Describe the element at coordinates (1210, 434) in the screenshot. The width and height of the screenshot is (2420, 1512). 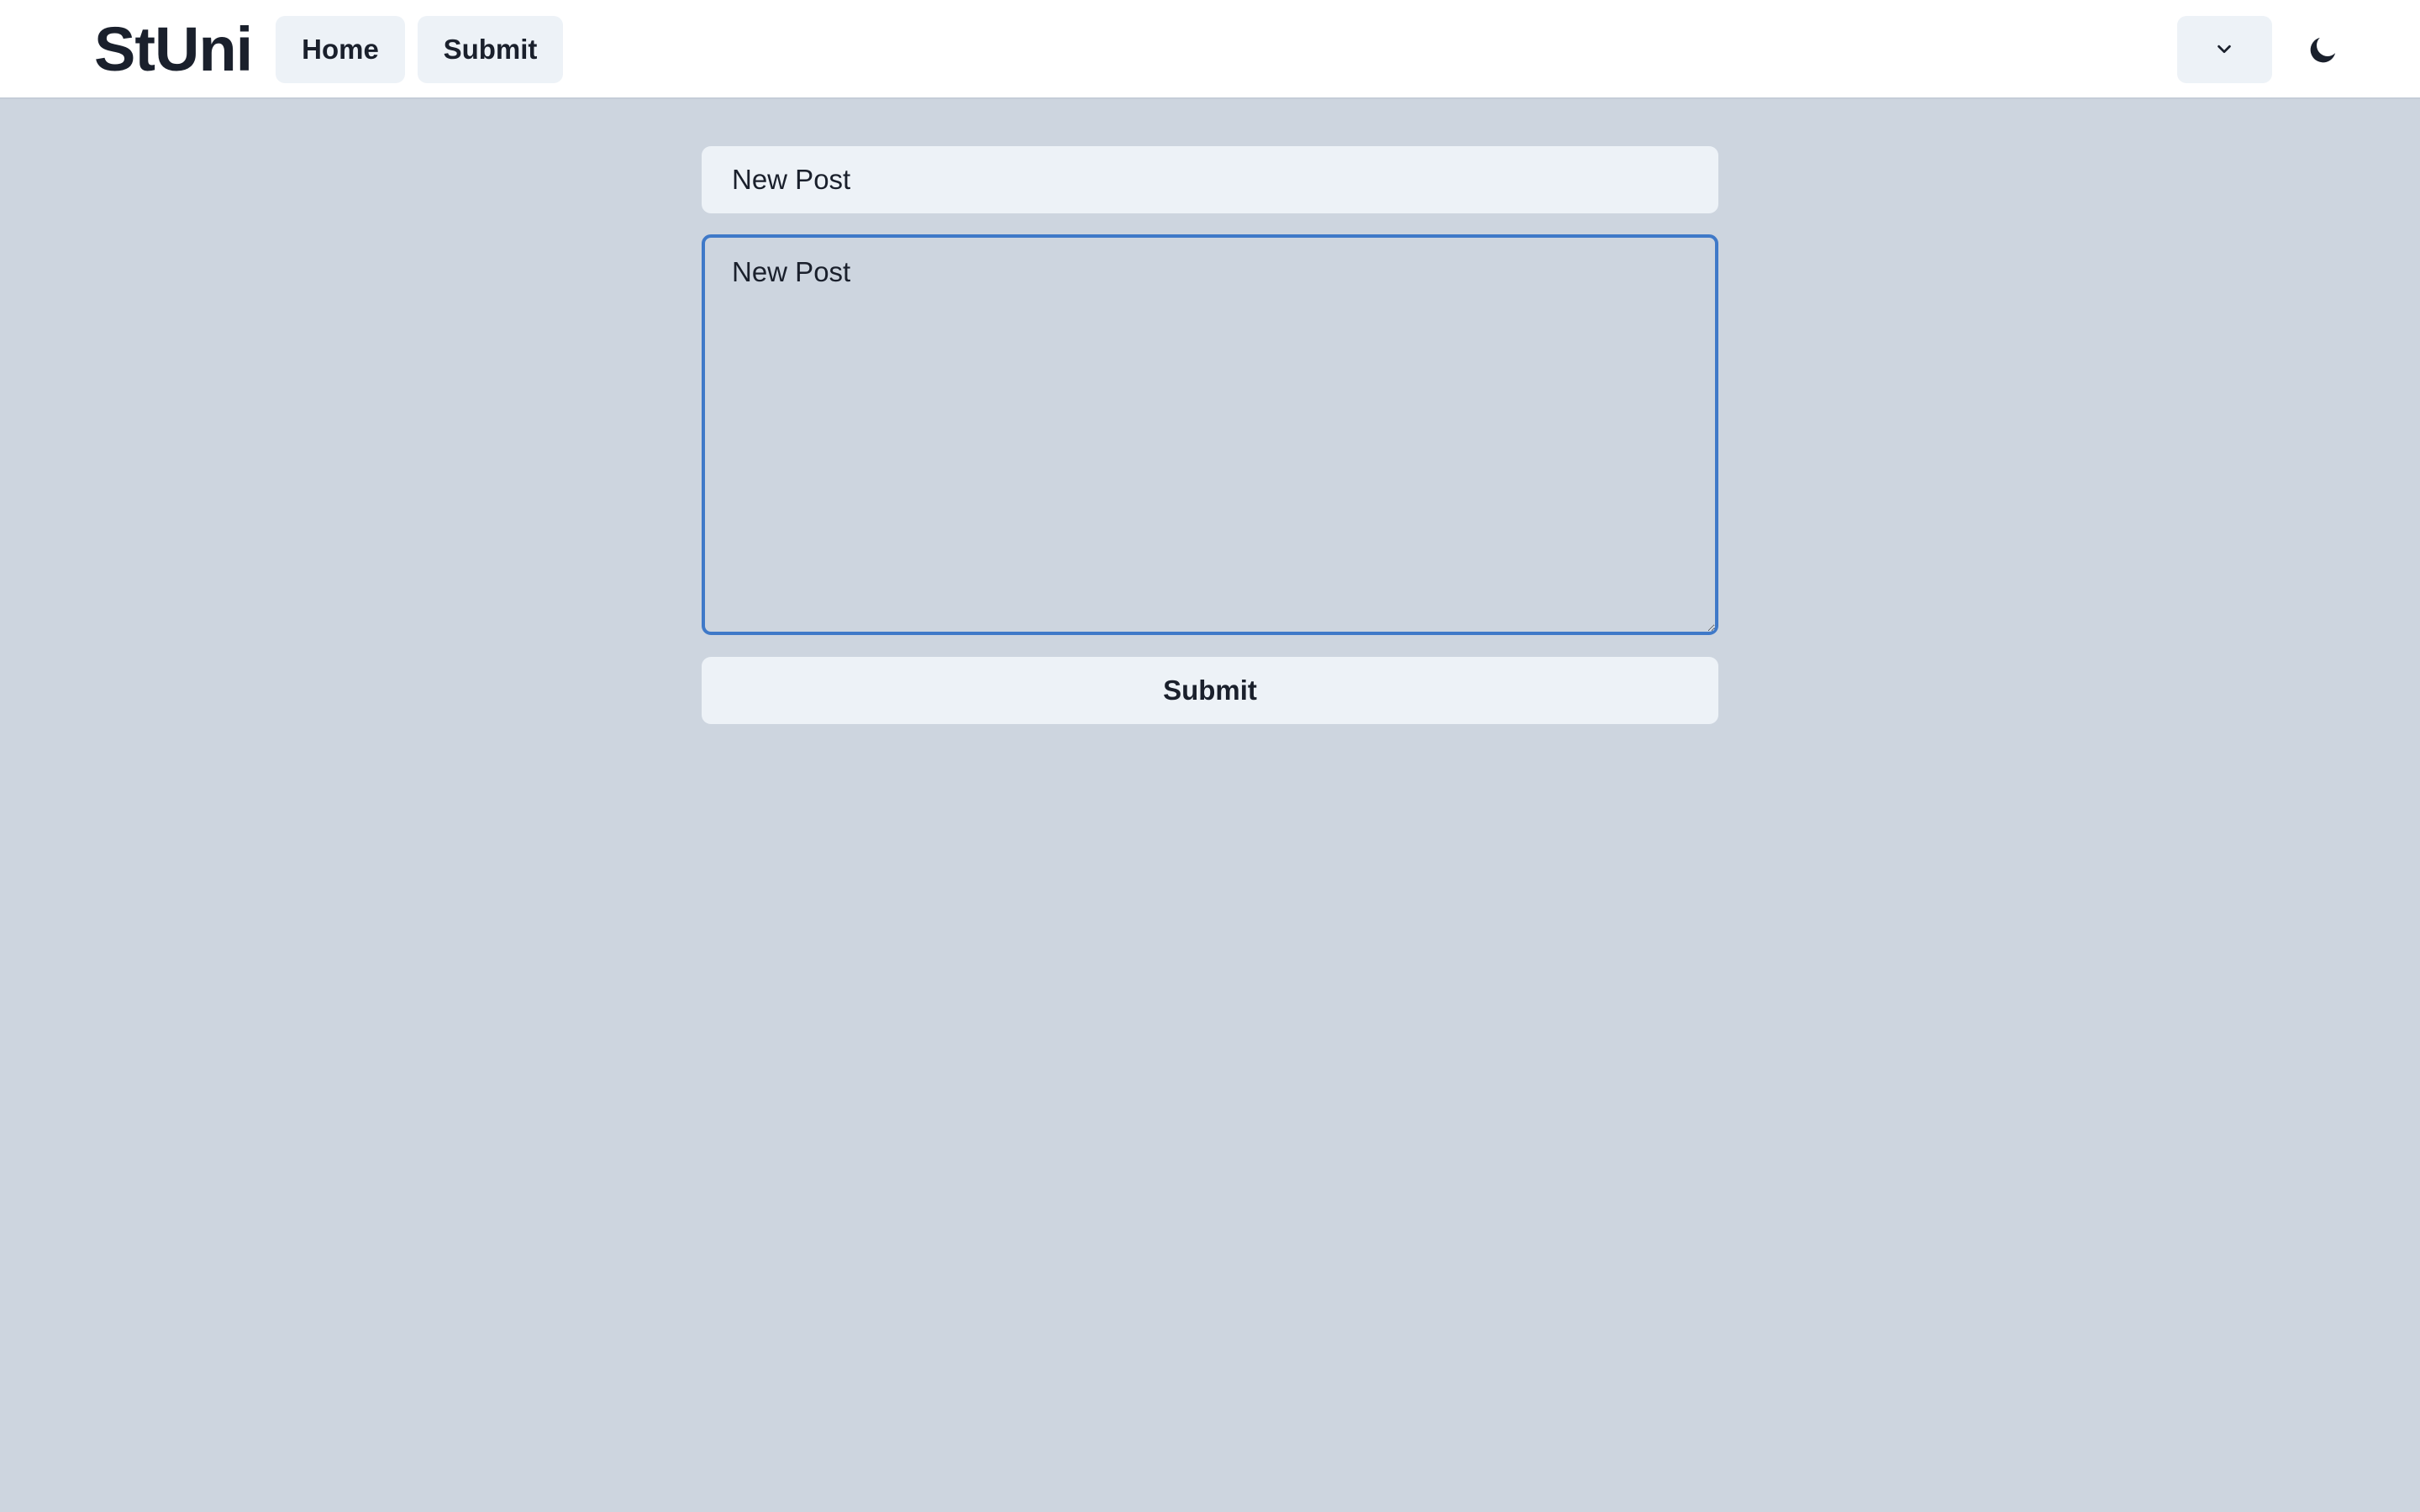
I see `post-body-textarea: New Post` at that location.